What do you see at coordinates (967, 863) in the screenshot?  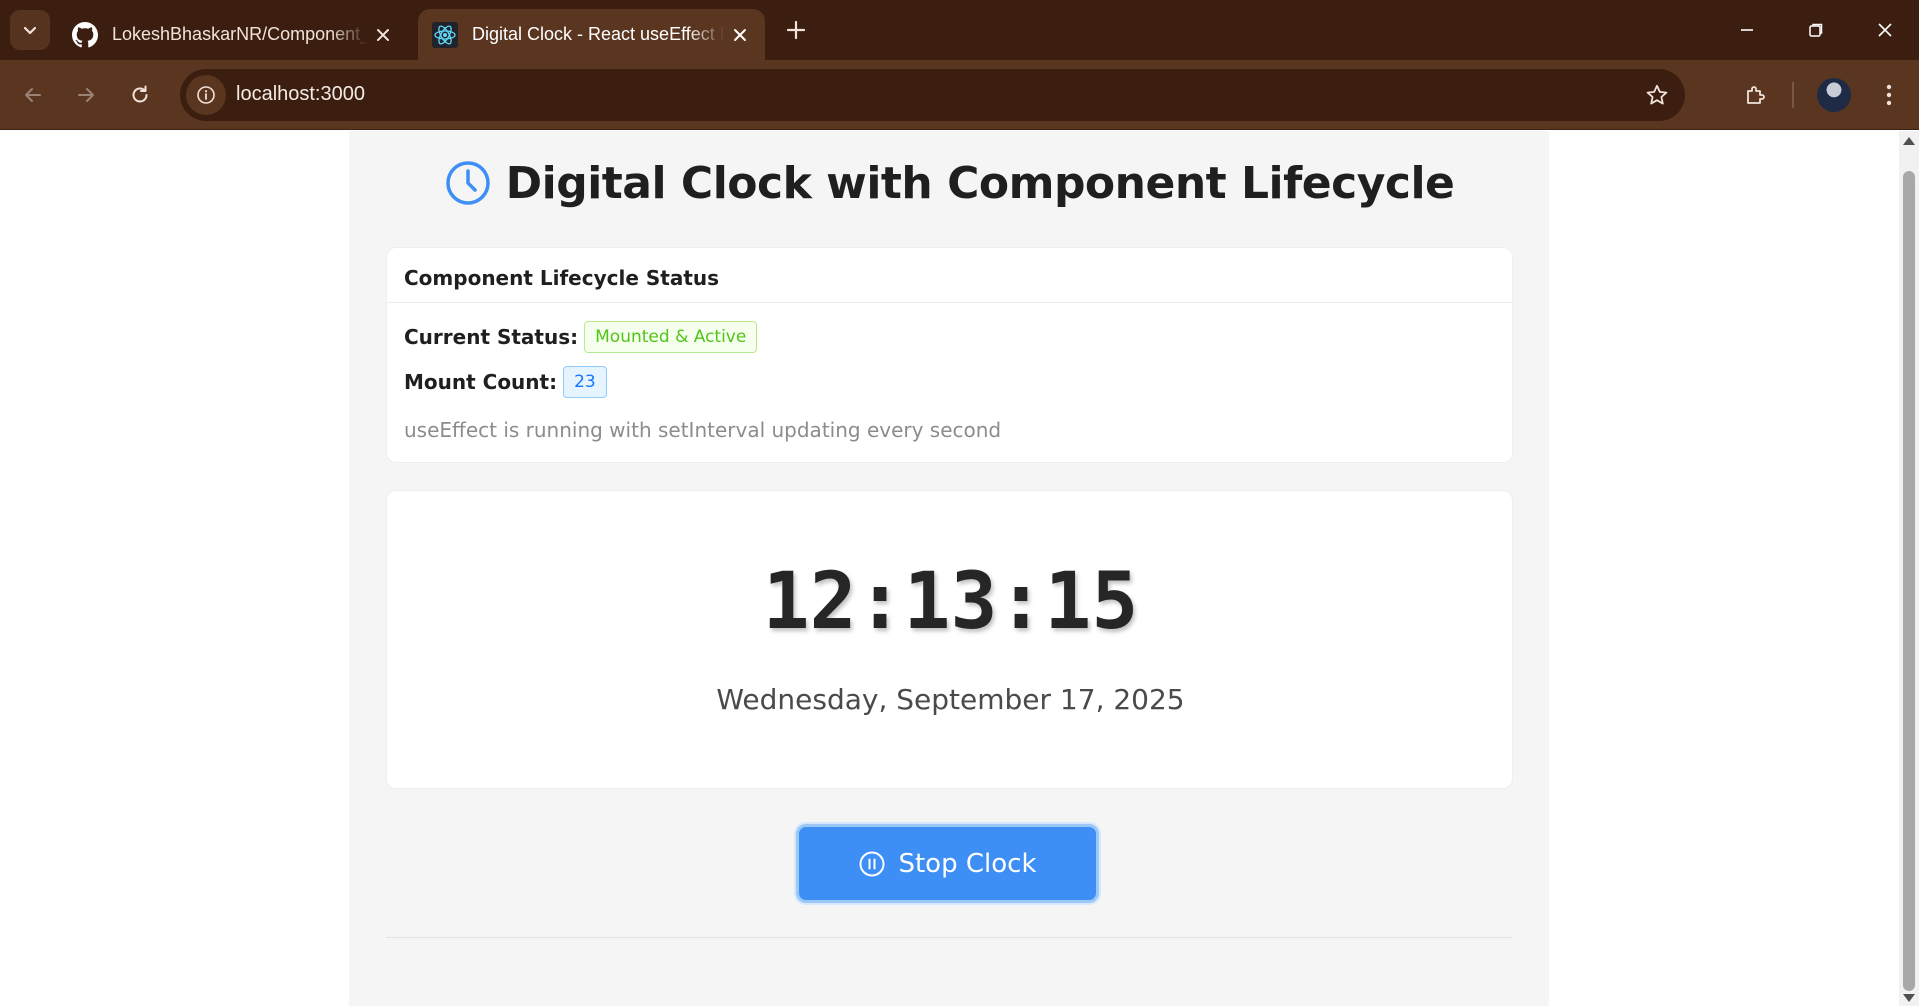 I see `stop-clock-label: Stop Clock` at bounding box center [967, 863].